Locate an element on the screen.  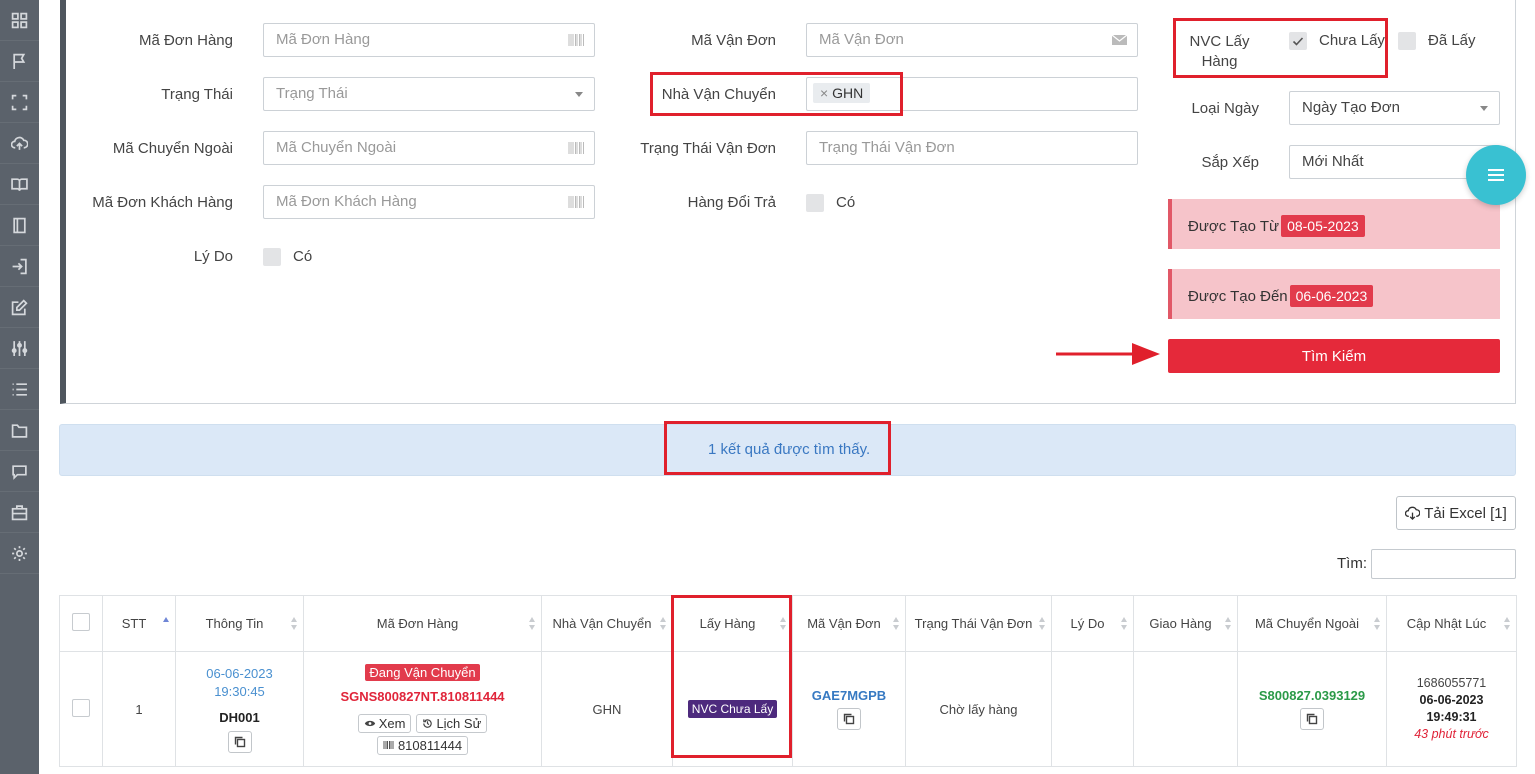
updated-timestamp: 1686055771 is located at coordinates (1451, 683).